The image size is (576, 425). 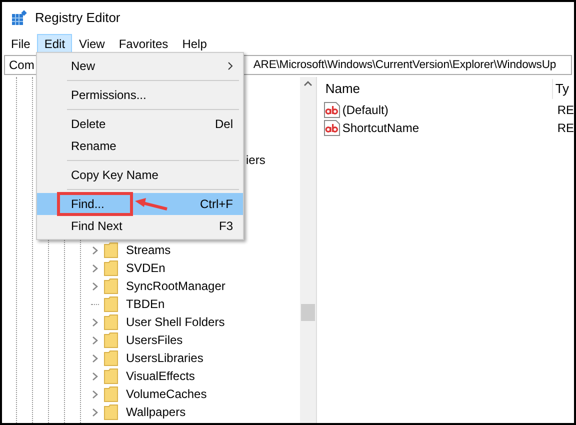 What do you see at coordinates (223, 124) in the screenshot?
I see `menu-shortcut: Del` at bounding box center [223, 124].